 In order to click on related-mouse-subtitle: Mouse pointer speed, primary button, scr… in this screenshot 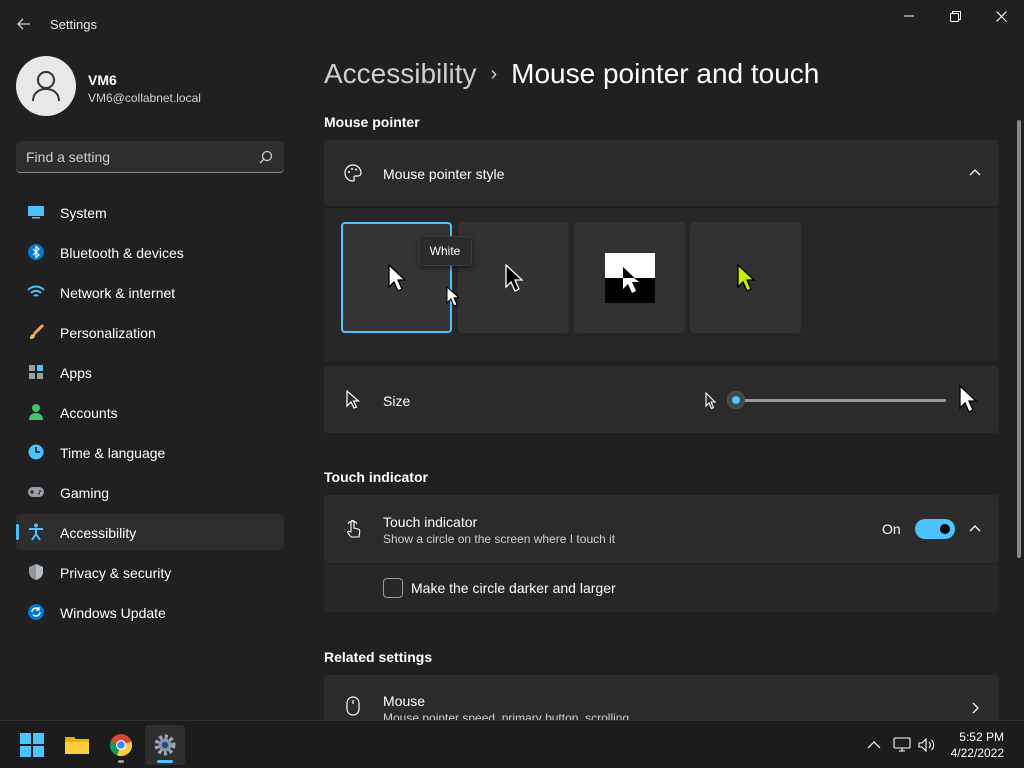, I will do `click(506, 715)`.